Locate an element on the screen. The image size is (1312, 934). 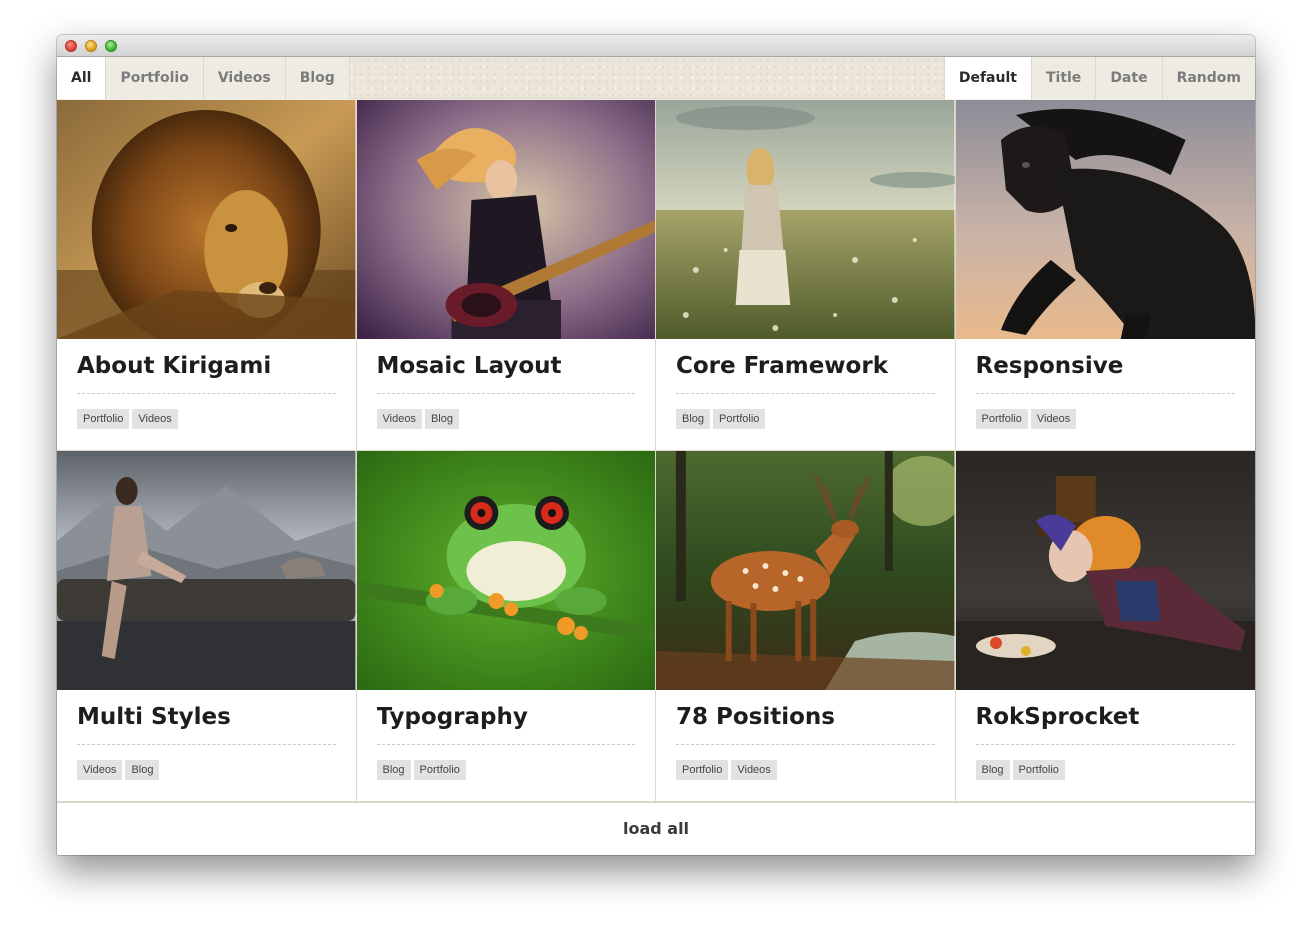
woman-on-log-photo is located at coordinates (206, 570).